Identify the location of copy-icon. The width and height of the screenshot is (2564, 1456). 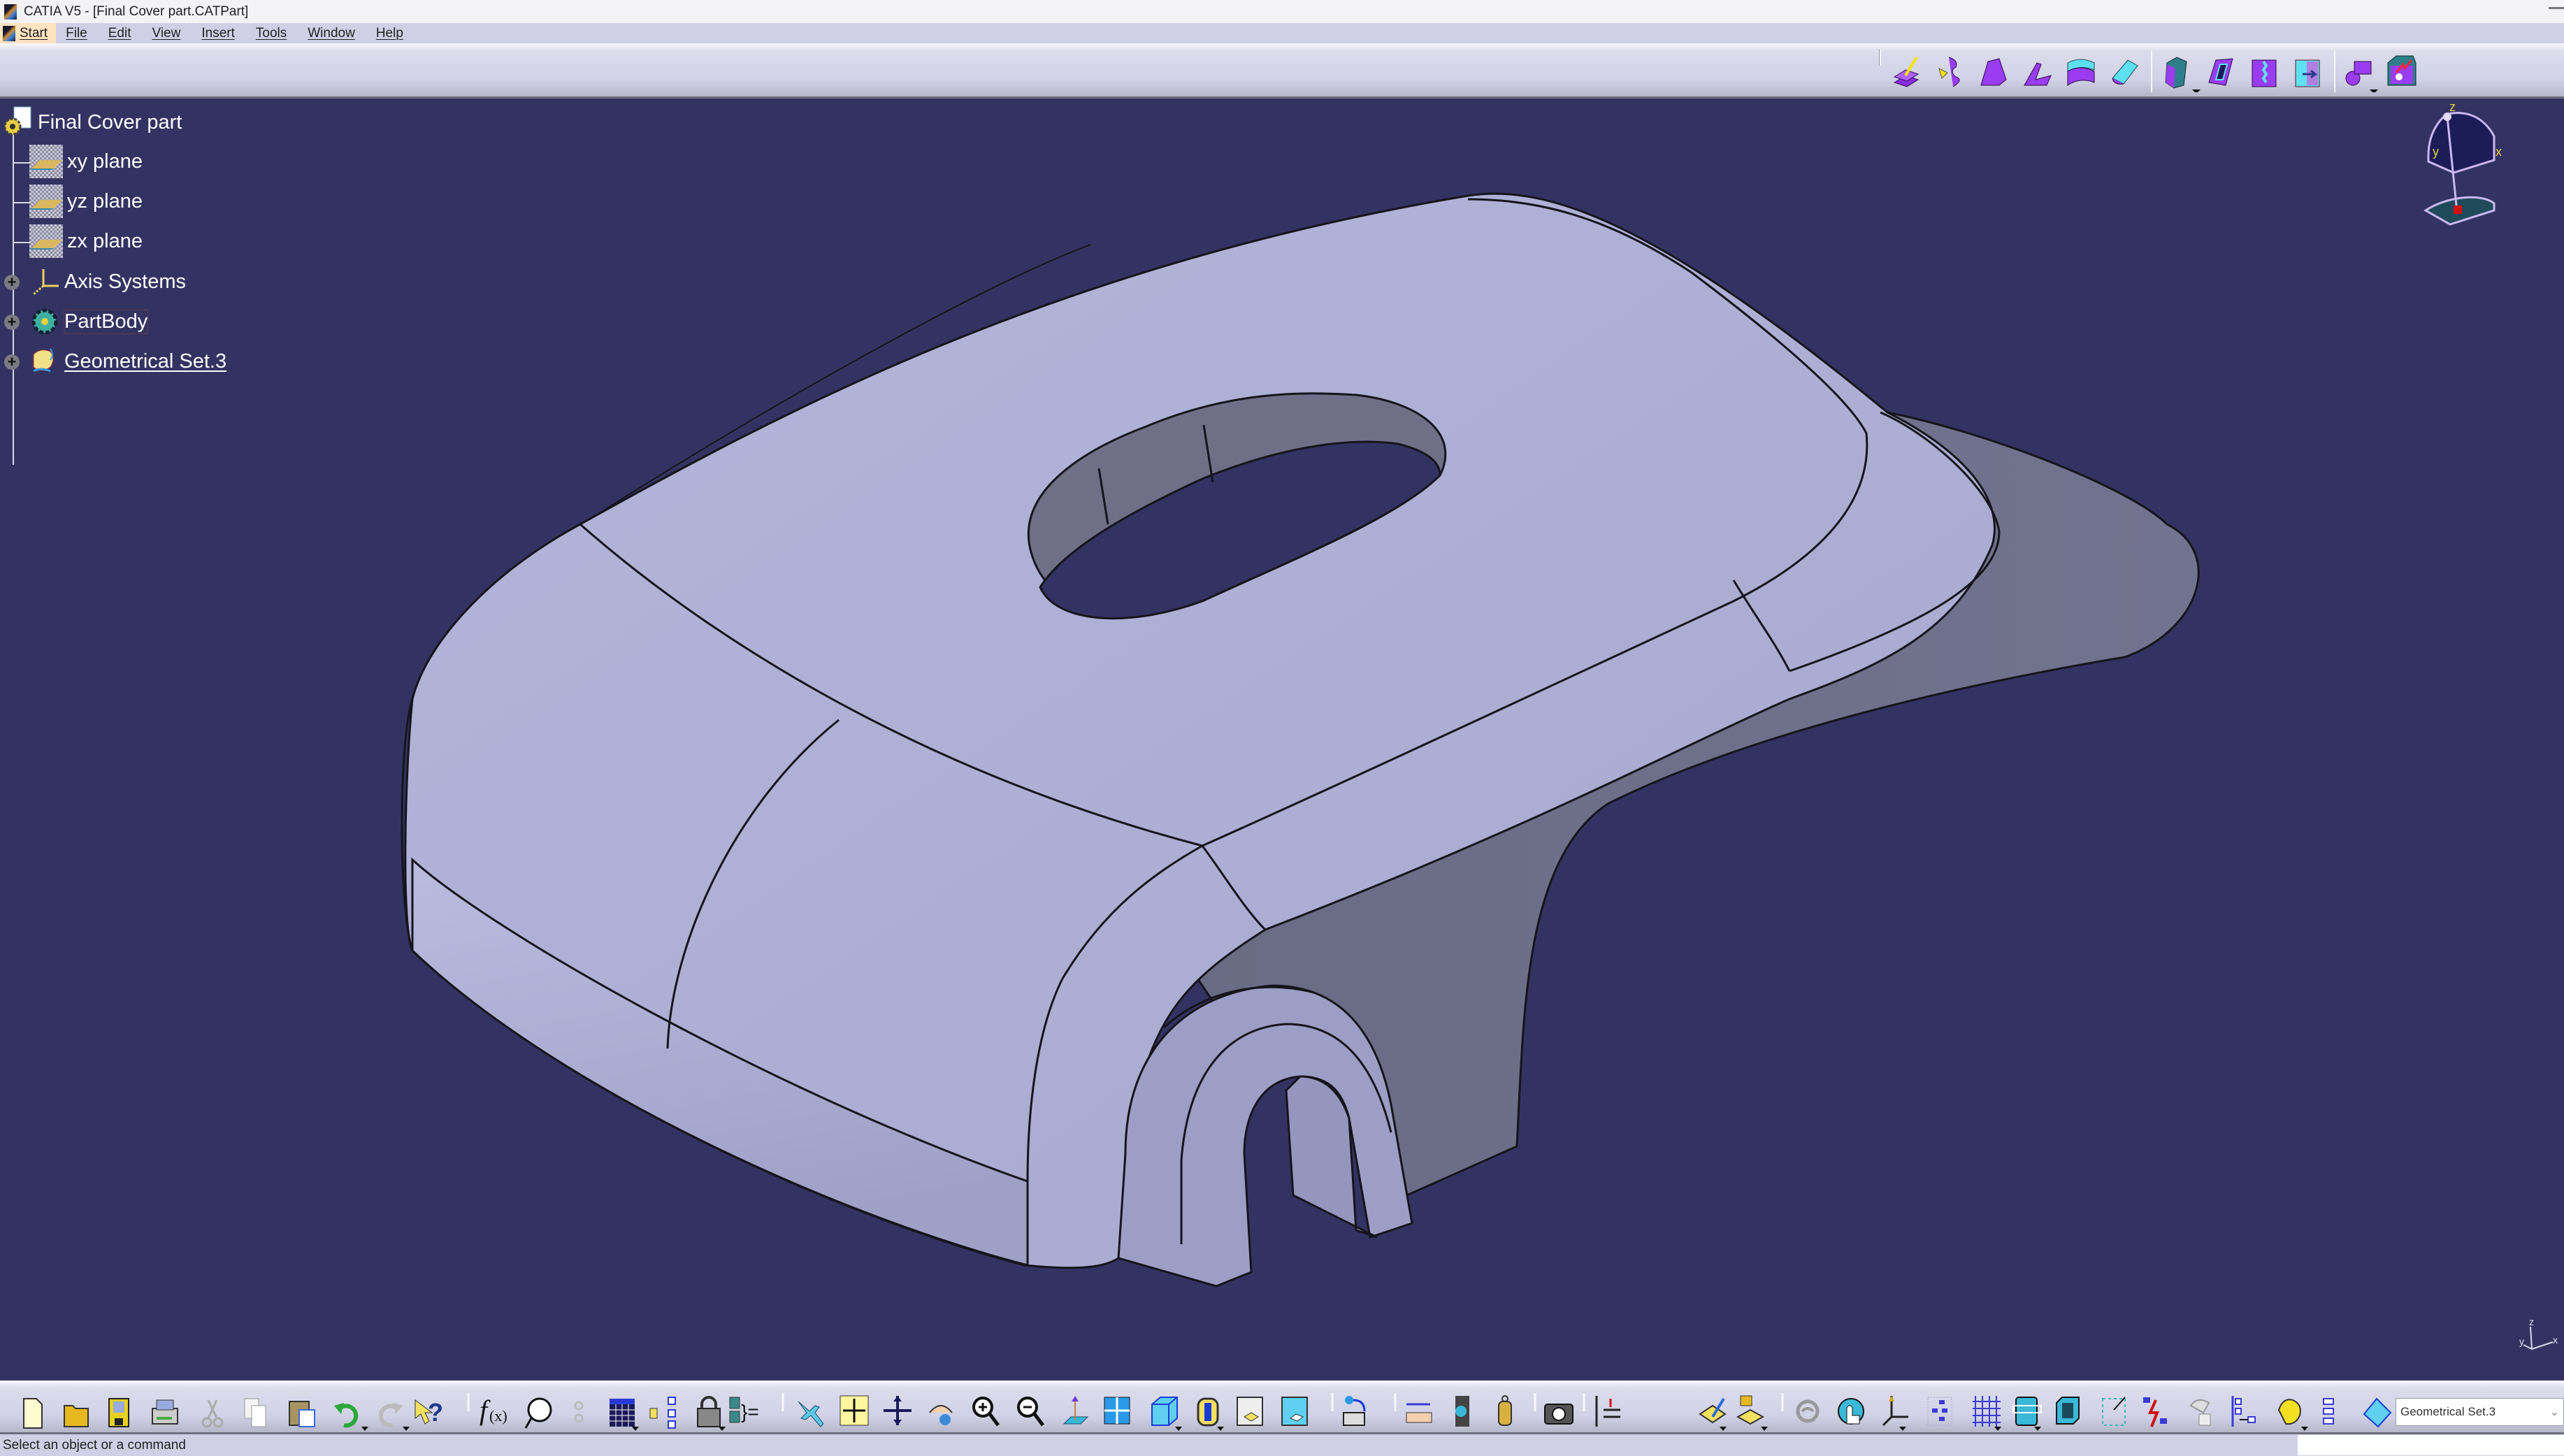
(255, 1412).